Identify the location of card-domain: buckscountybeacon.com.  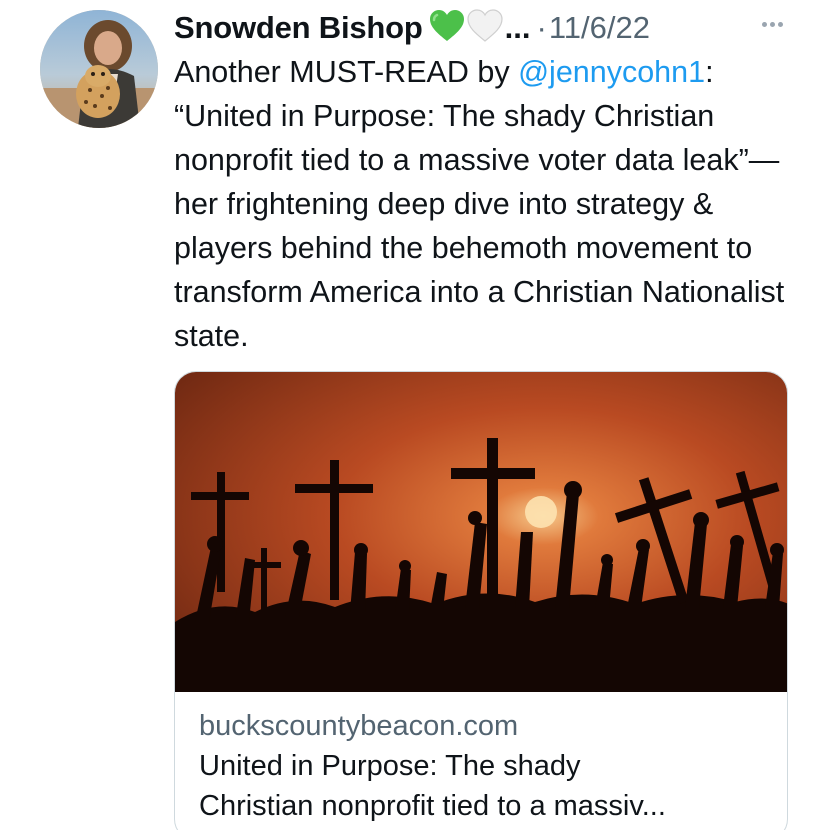
(359, 726).